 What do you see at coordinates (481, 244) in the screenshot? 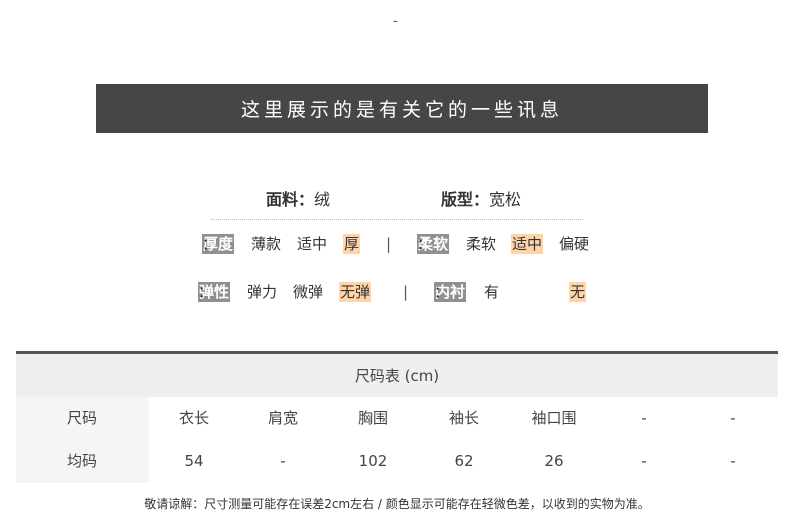
I see `softness-option-soft: 柔软` at bounding box center [481, 244].